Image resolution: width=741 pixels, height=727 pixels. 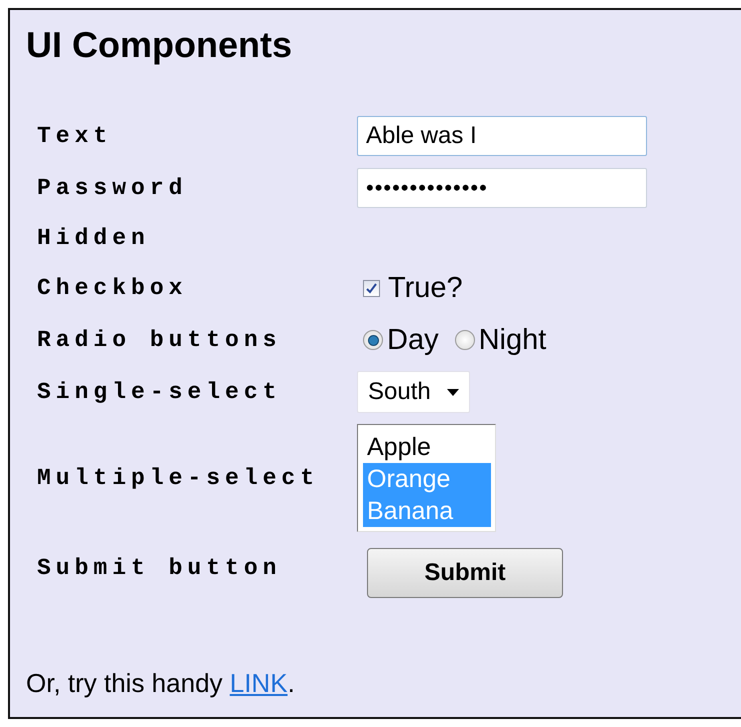 I want to click on link: LINK, so click(x=259, y=683).